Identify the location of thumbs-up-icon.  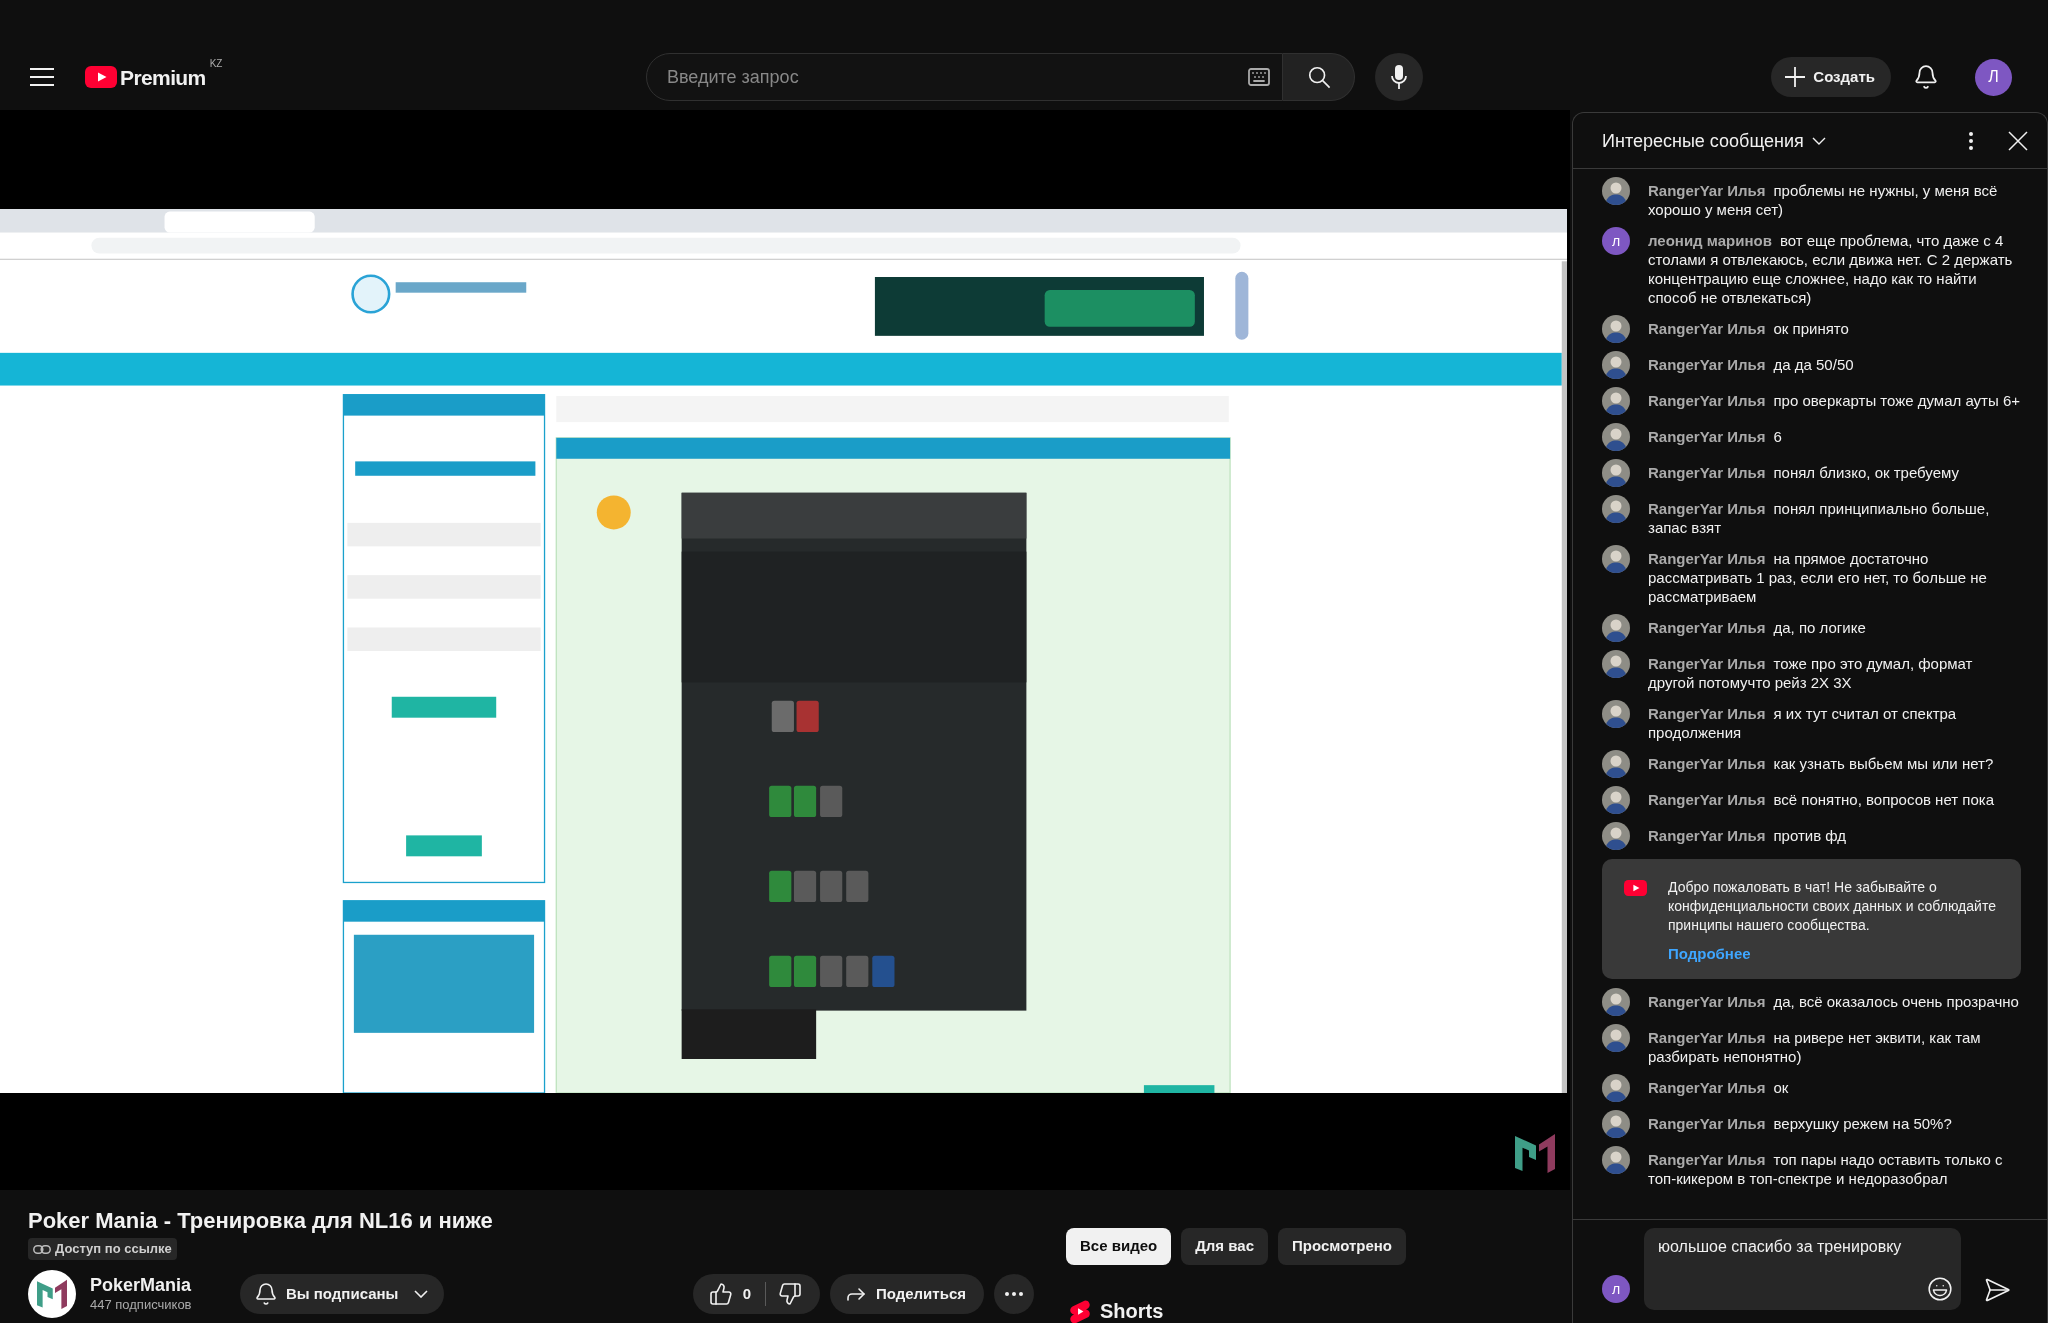
(720, 1294).